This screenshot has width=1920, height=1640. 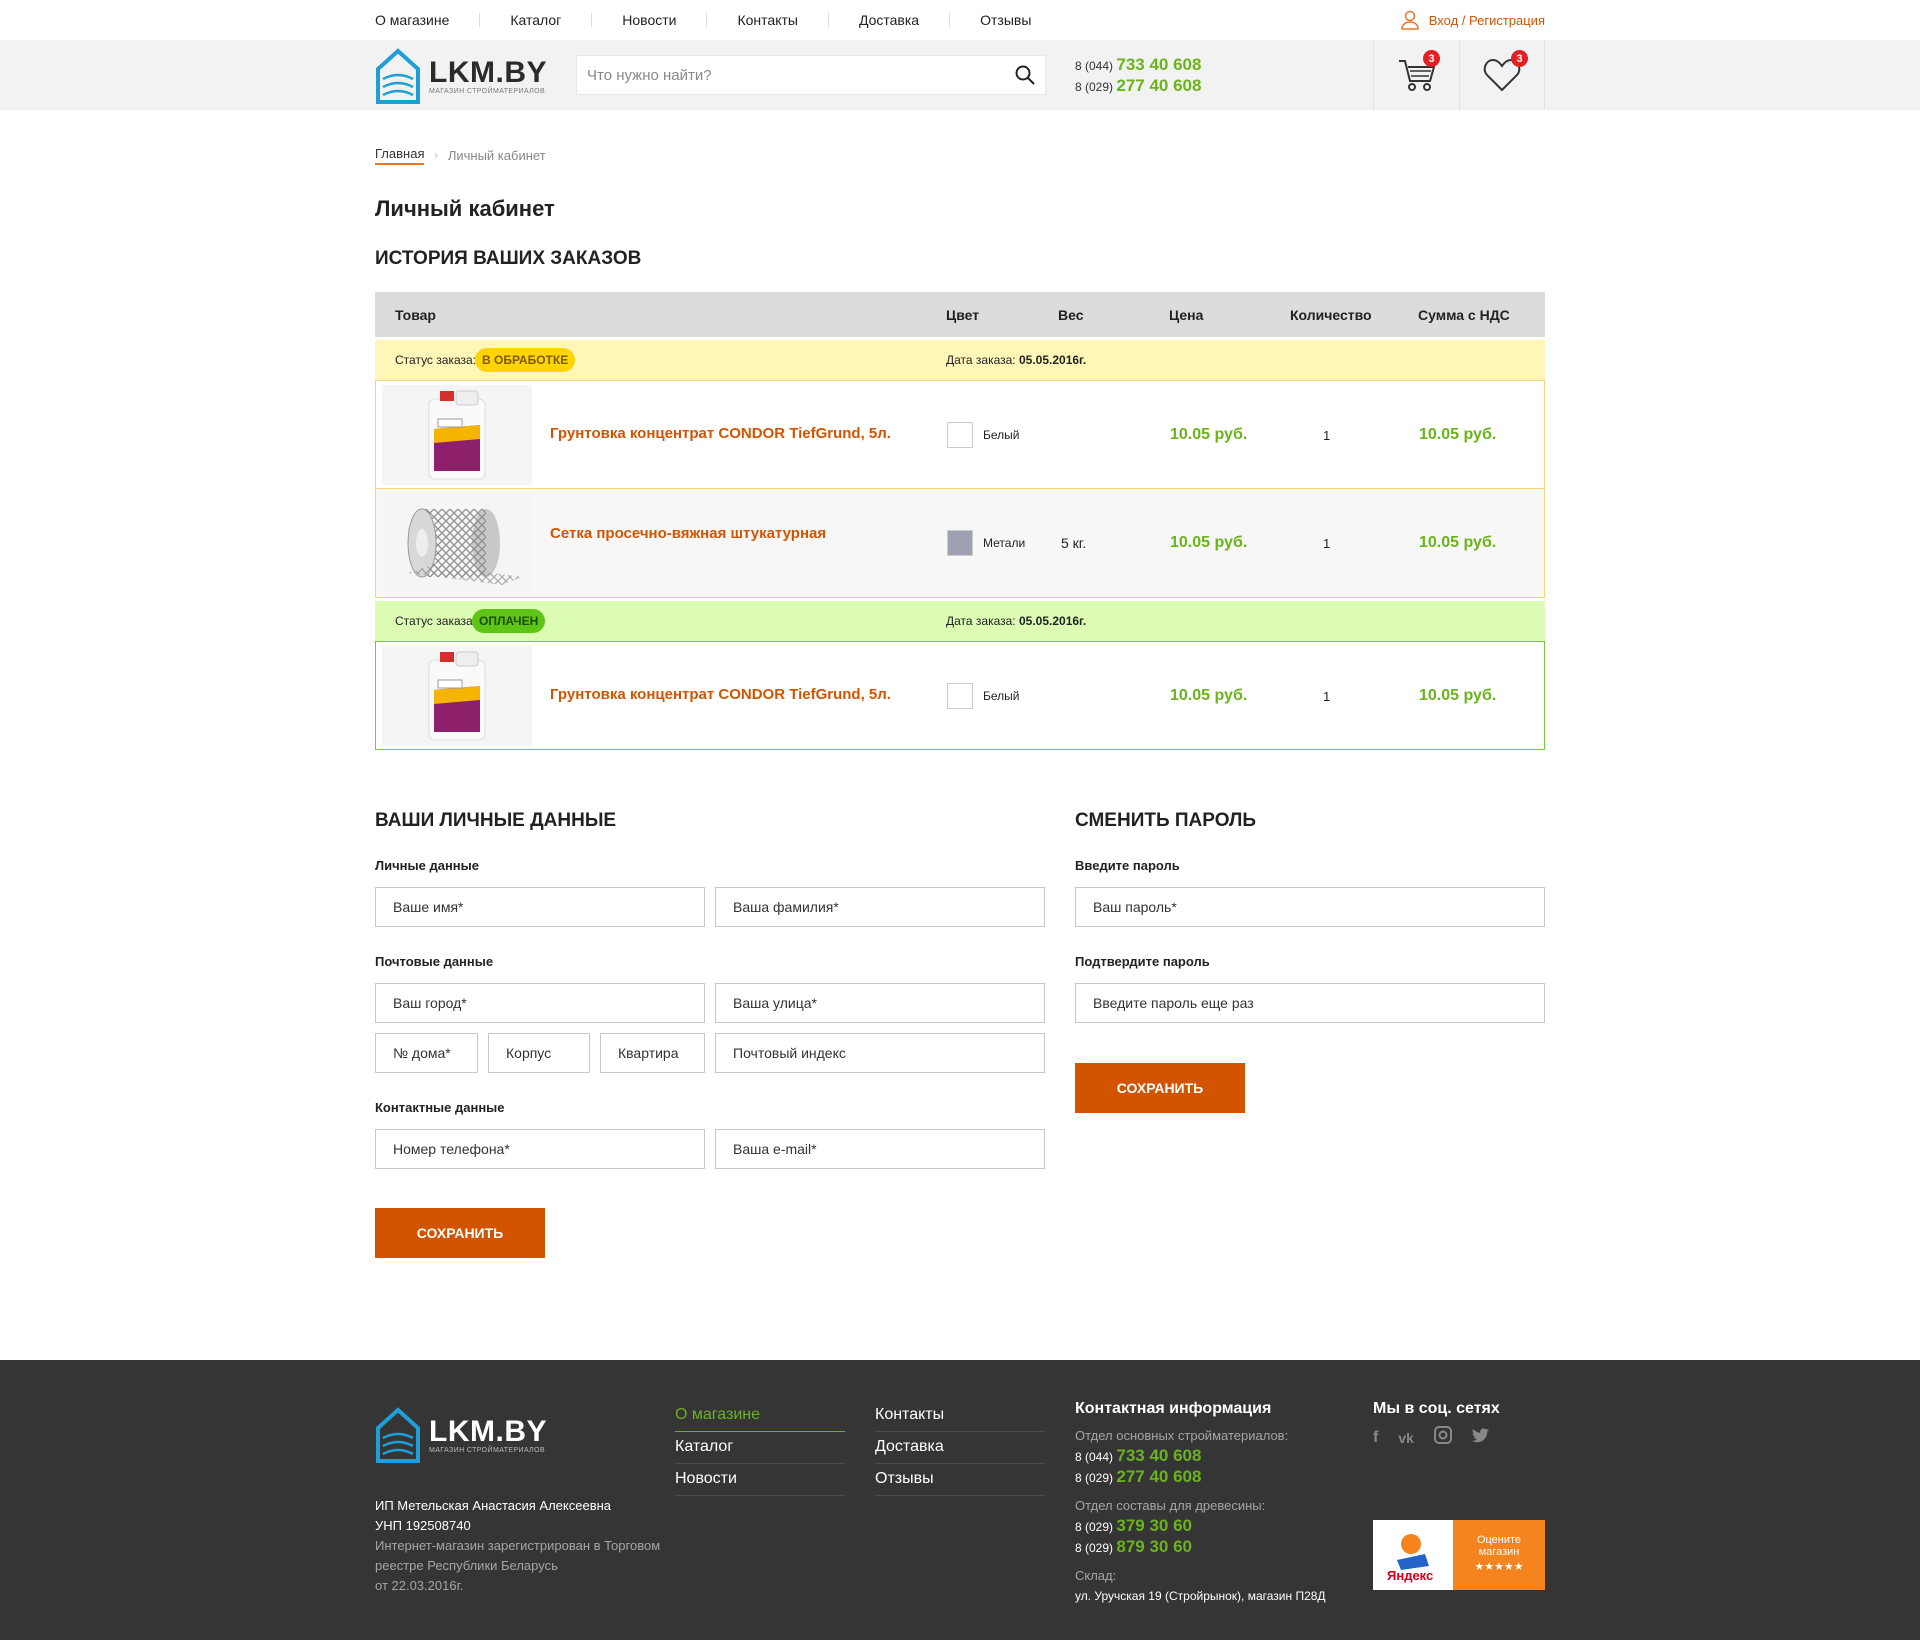 What do you see at coordinates (493, 1505) in the screenshot?
I see `legal-owner: ИП Метельская Анастасия Алексеевна` at bounding box center [493, 1505].